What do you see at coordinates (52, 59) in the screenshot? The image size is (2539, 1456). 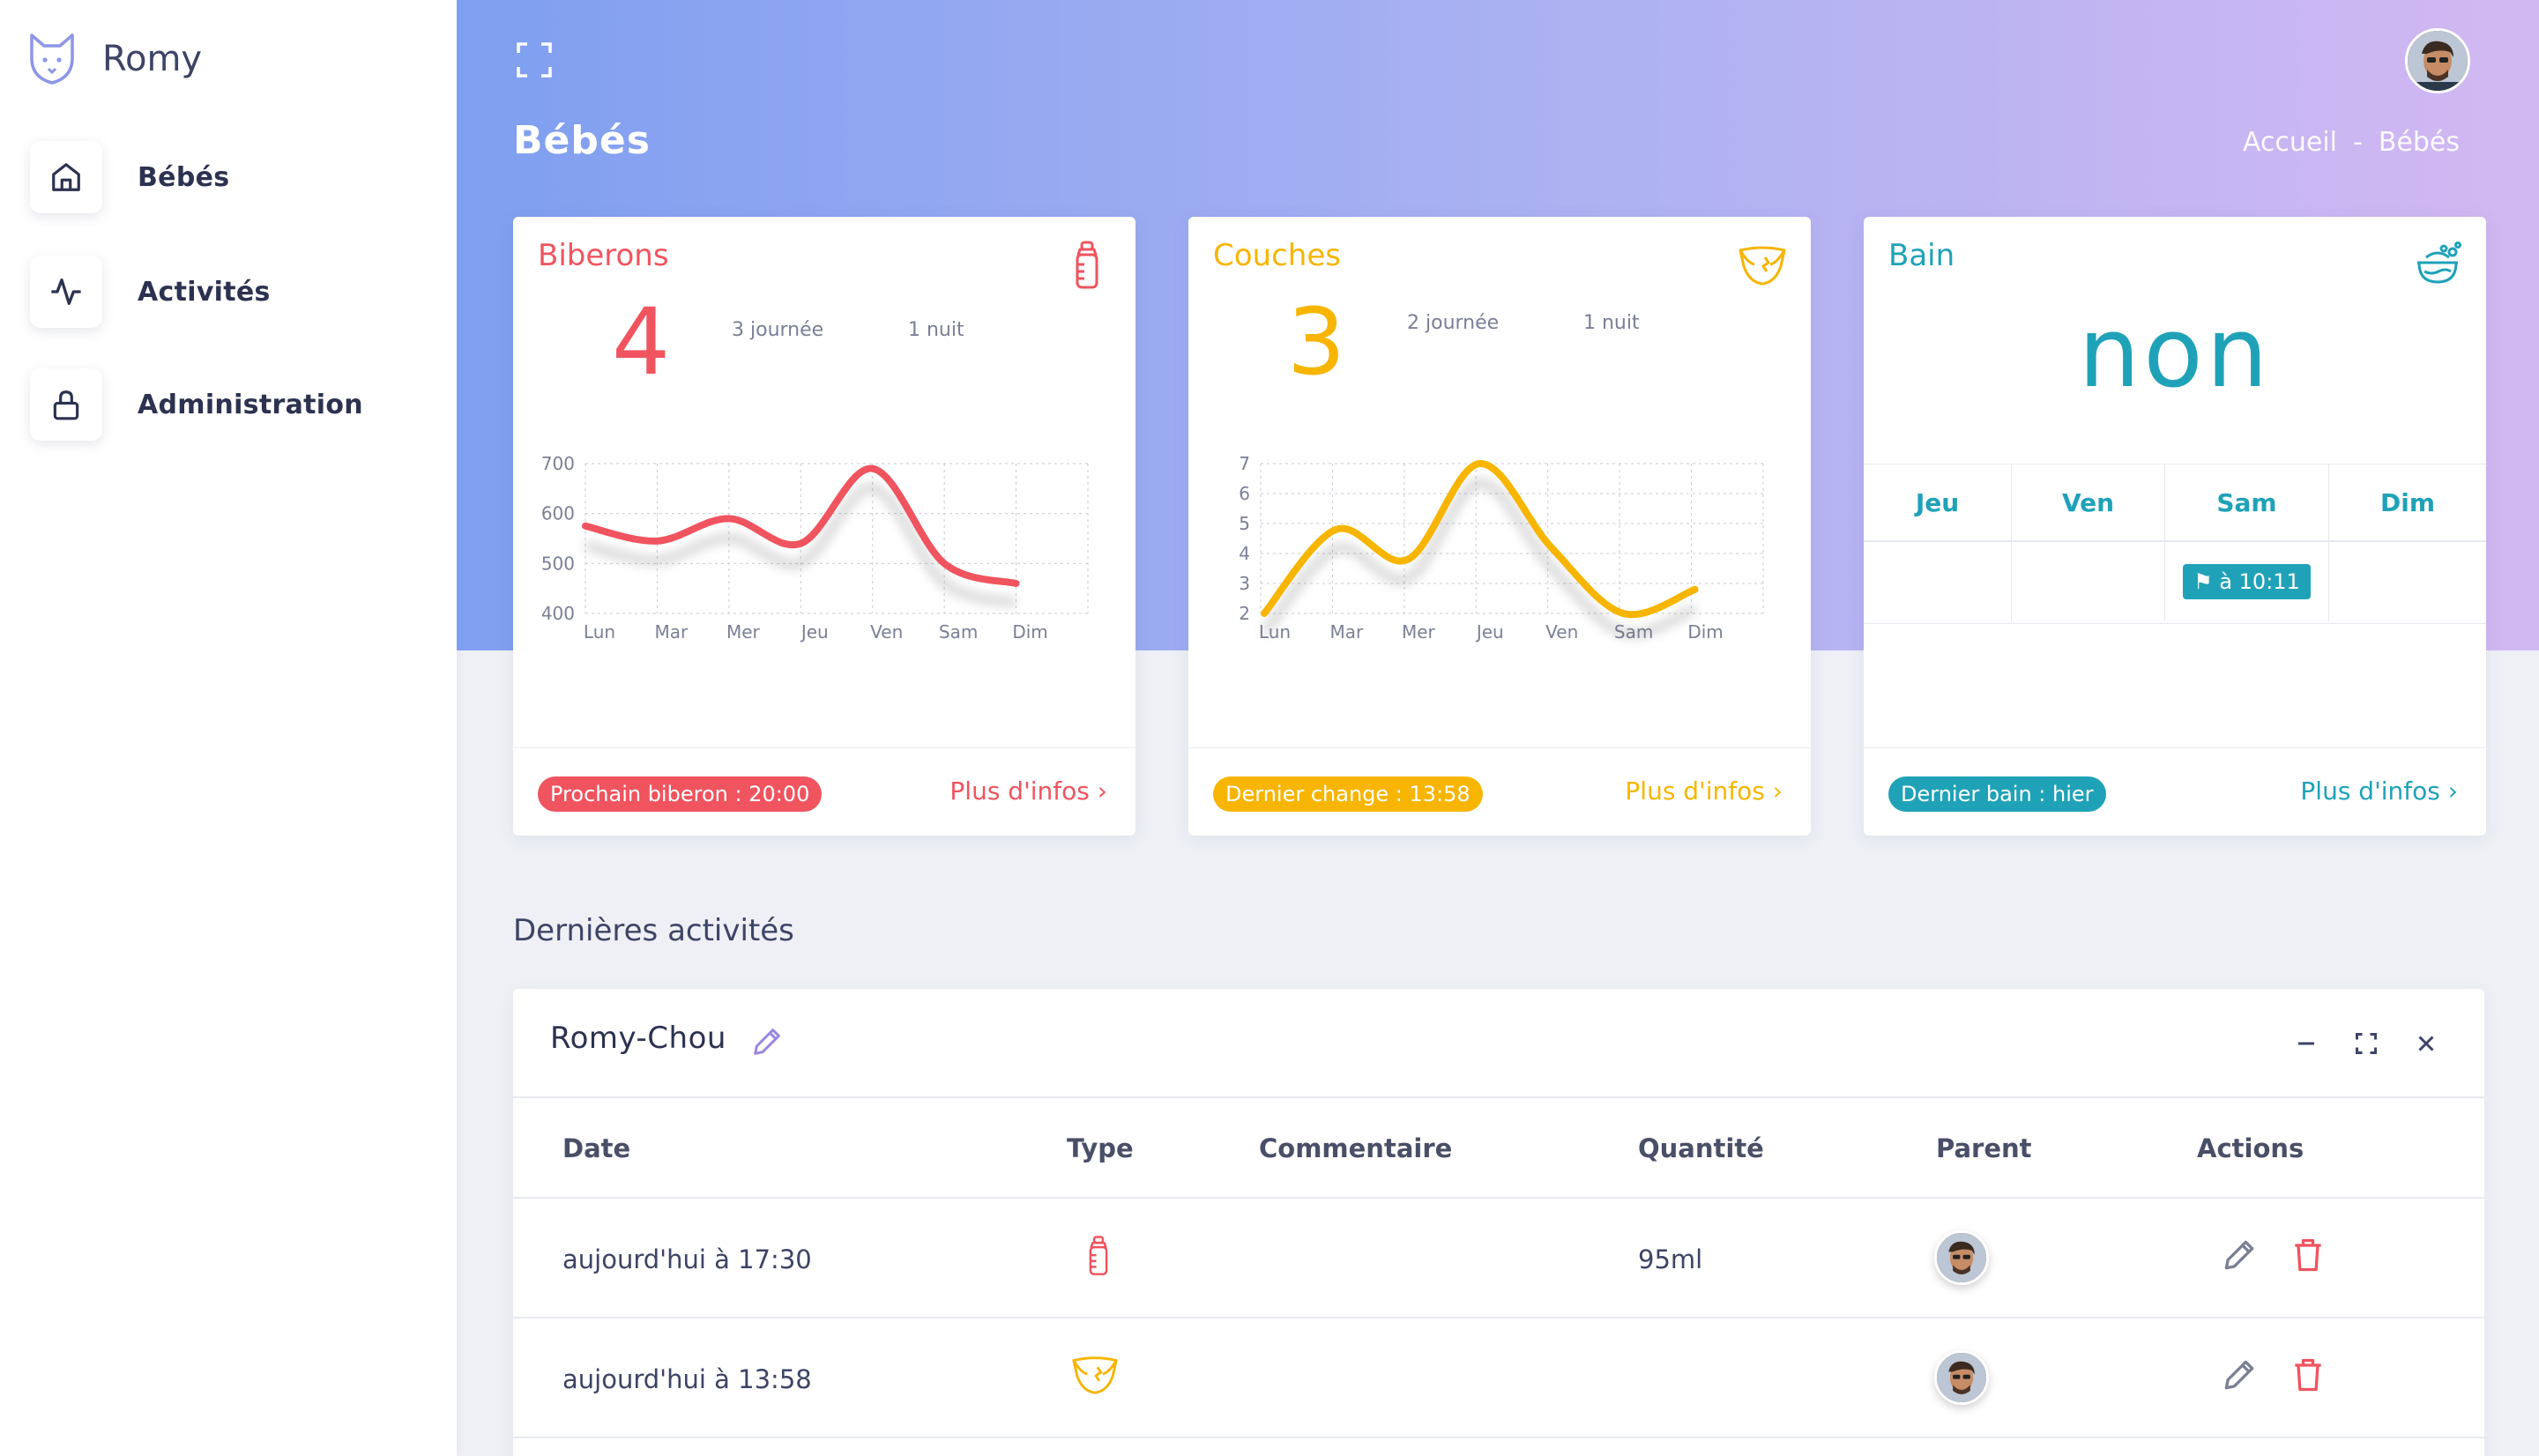 I see `fox-logo-icon` at bounding box center [52, 59].